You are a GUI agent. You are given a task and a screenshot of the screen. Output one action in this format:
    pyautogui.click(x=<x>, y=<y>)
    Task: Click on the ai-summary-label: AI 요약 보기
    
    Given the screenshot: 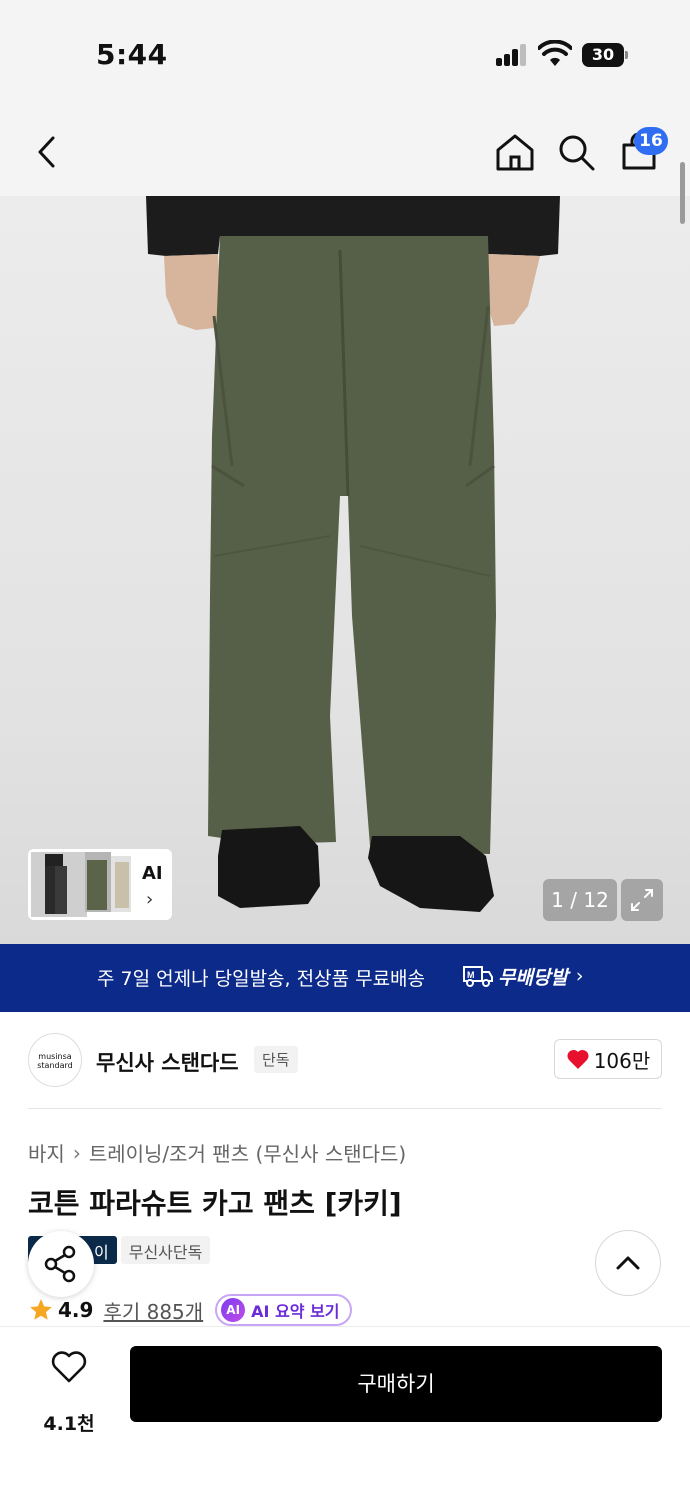 What is the action you would take?
    pyautogui.click(x=295, y=1311)
    